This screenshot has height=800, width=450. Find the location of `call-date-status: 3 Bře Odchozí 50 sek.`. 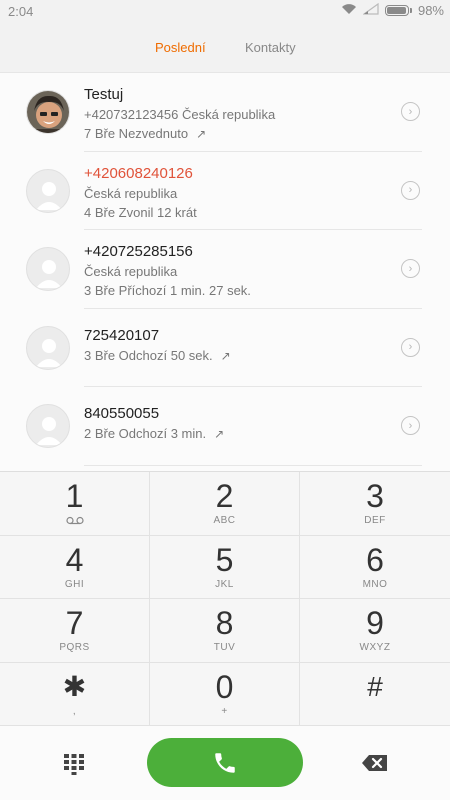

call-date-status: 3 Bře Odchozí 50 sek. is located at coordinates (148, 355).